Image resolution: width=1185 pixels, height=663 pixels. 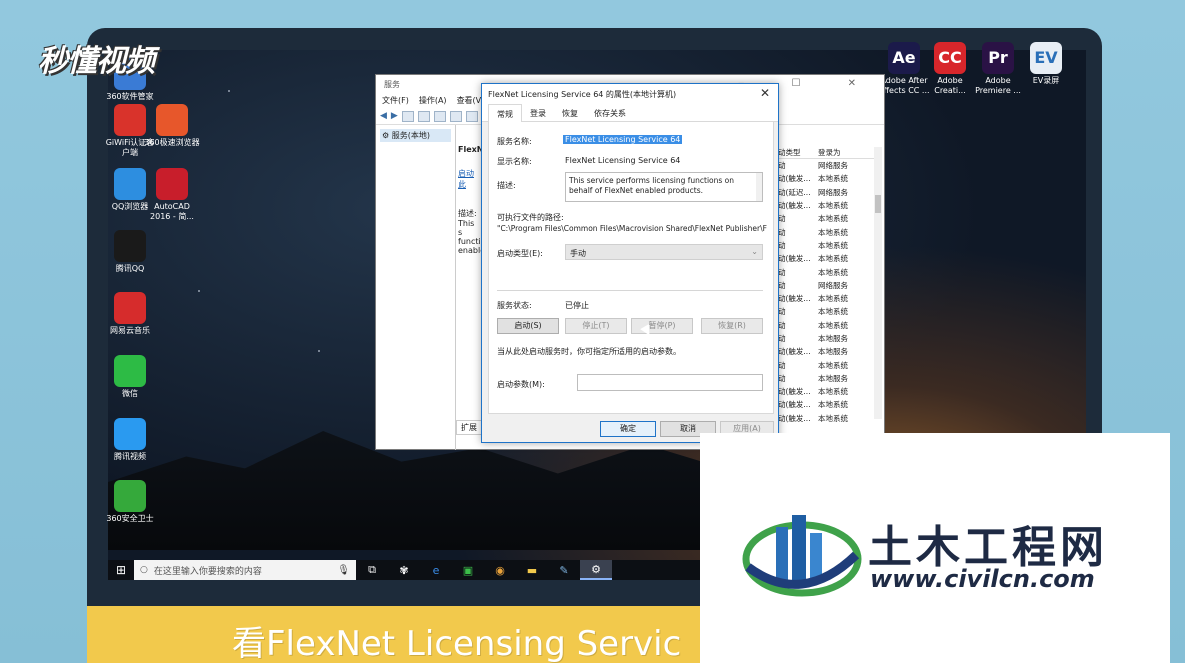 What do you see at coordinates (578, 253) in the screenshot?
I see `startup-type-value: 手动` at bounding box center [578, 253].